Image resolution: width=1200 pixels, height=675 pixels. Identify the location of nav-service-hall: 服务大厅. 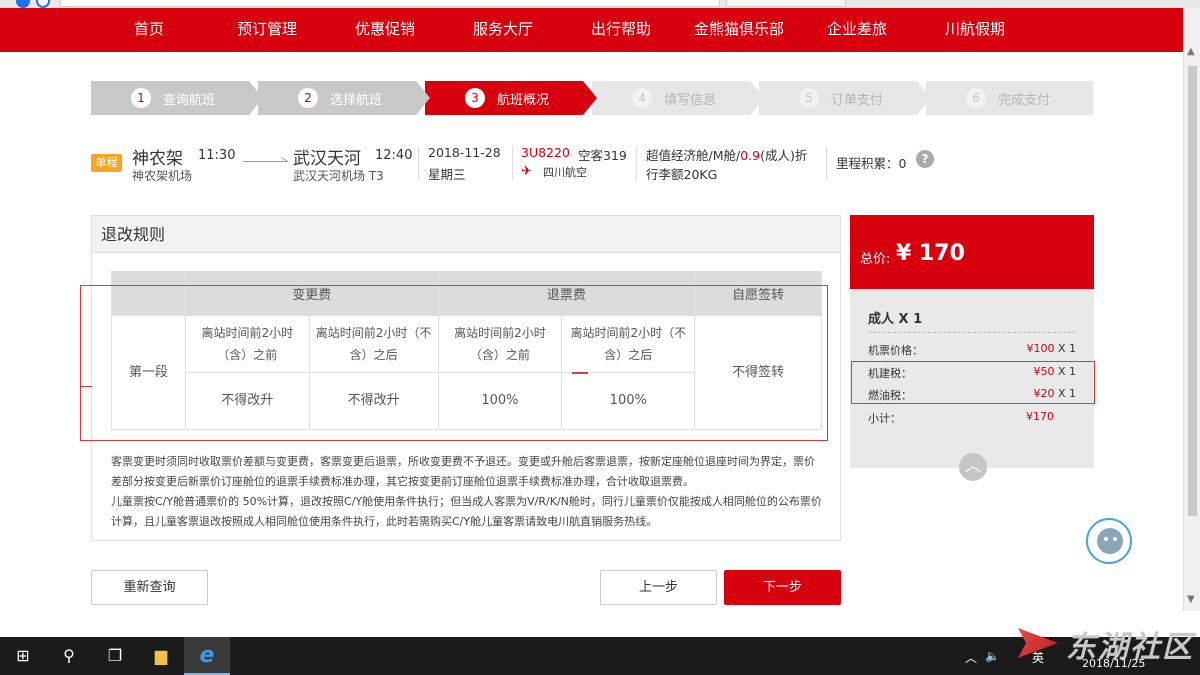
(503, 30).